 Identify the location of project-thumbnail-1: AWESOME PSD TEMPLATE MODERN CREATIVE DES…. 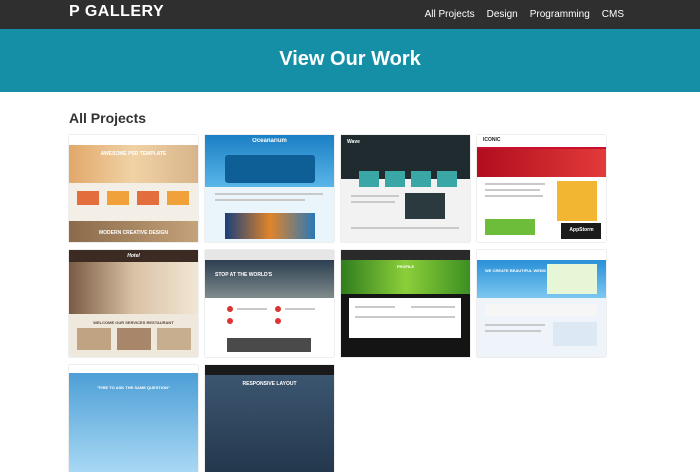
(133, 188).